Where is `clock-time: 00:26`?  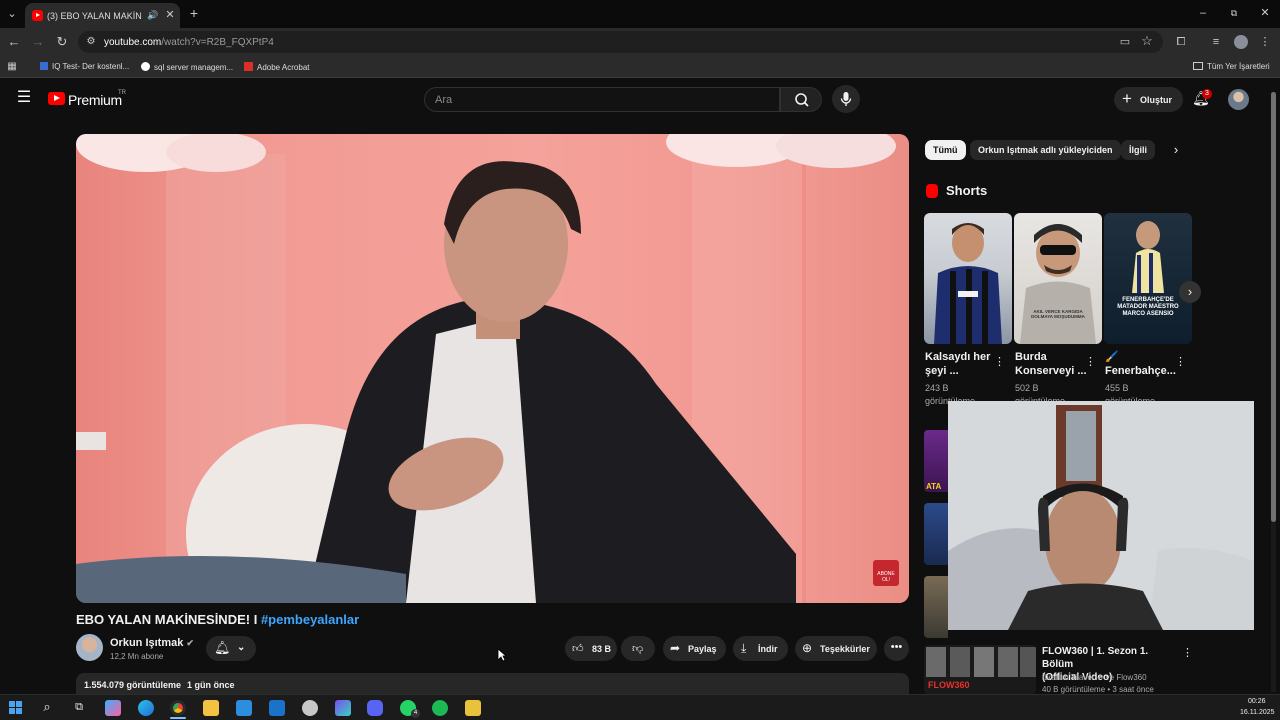
clock-time: 00:26 is located at coordinates (1257, 701).